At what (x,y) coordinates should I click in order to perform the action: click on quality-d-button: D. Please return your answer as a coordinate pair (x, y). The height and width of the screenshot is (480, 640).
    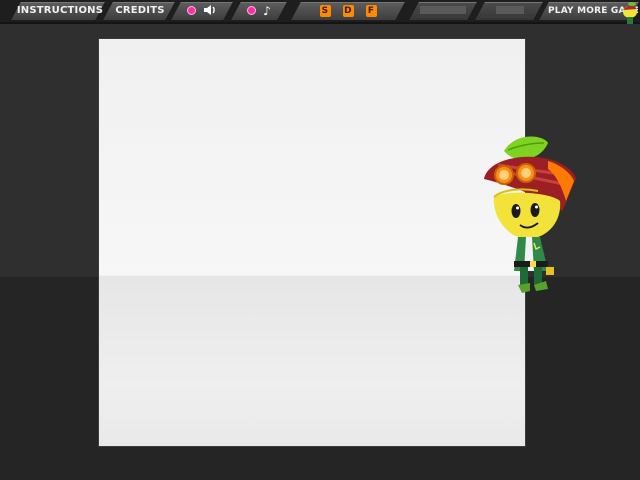
    Looking at the image, I should click on (348, 10).